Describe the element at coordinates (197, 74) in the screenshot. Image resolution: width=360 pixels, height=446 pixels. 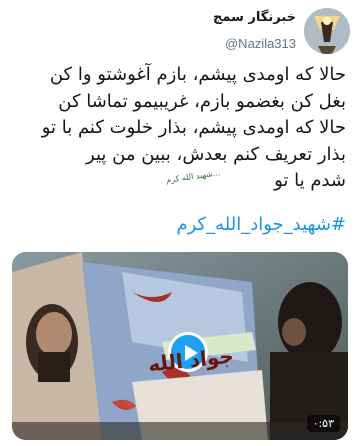
I see `tweet-text-line: حالا که اومدی پیشم، بازم آغوشتو وا کن` at that location.